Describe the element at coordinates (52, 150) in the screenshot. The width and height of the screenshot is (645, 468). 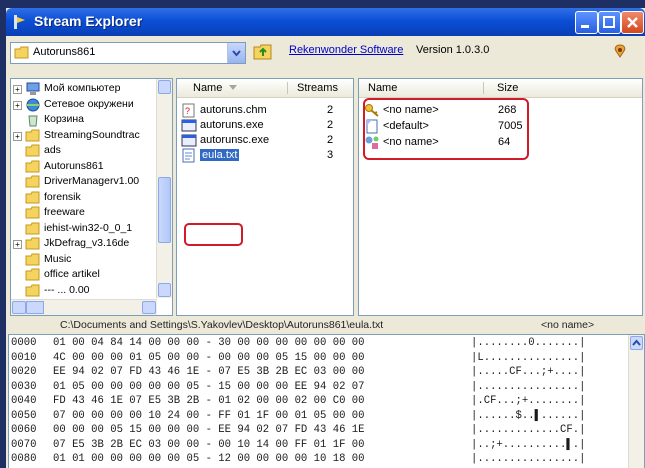
I see `tree-item-label: ads` at that location.